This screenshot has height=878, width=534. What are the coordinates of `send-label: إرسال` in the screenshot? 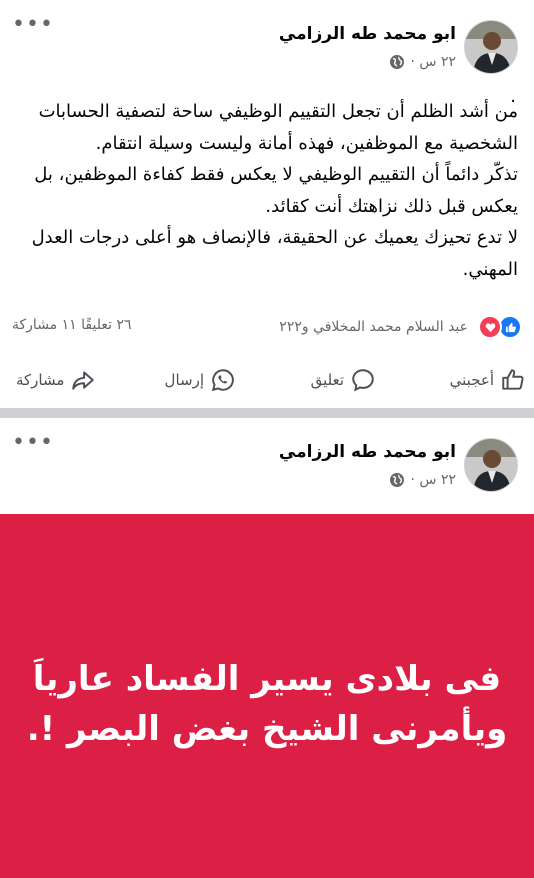 It's located at (184, 380).